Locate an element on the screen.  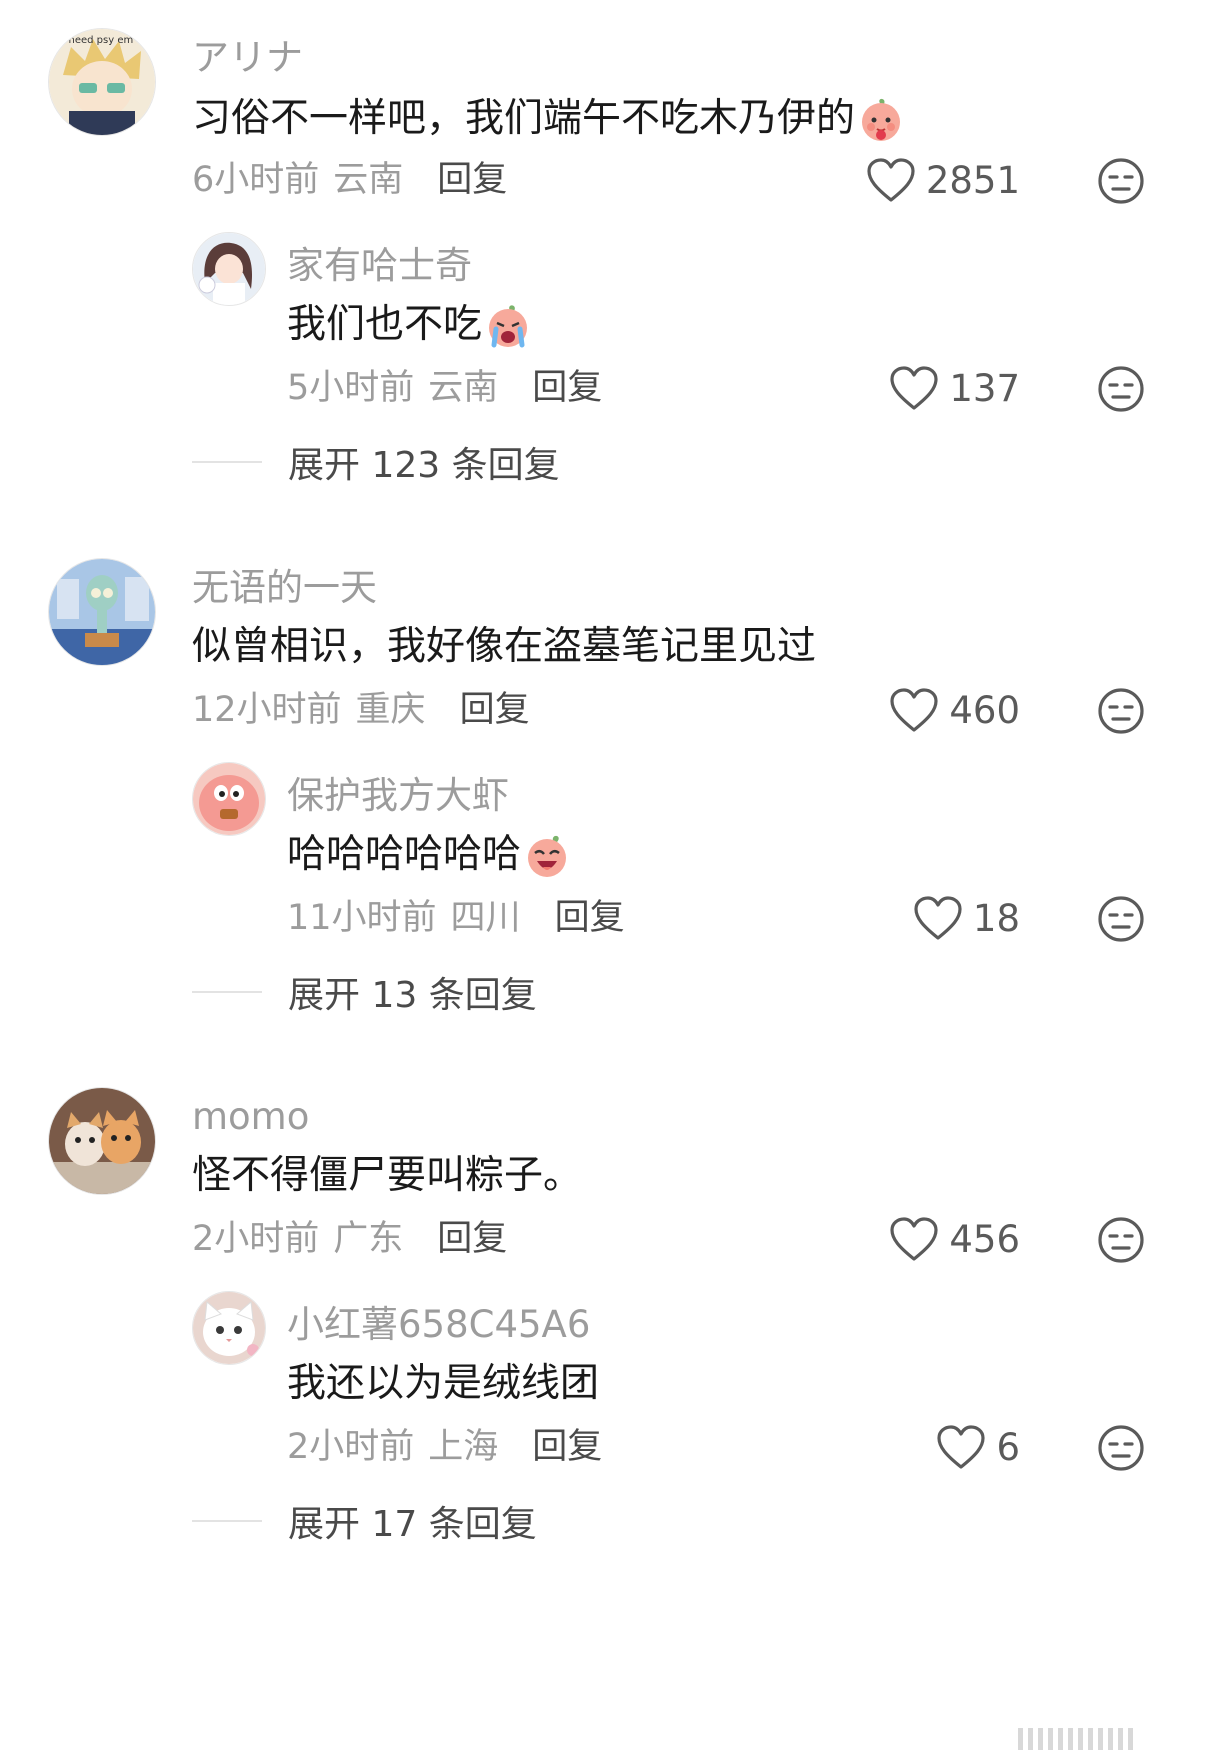
comment-time: 2小时前 is located at coordinates (256, 1239).